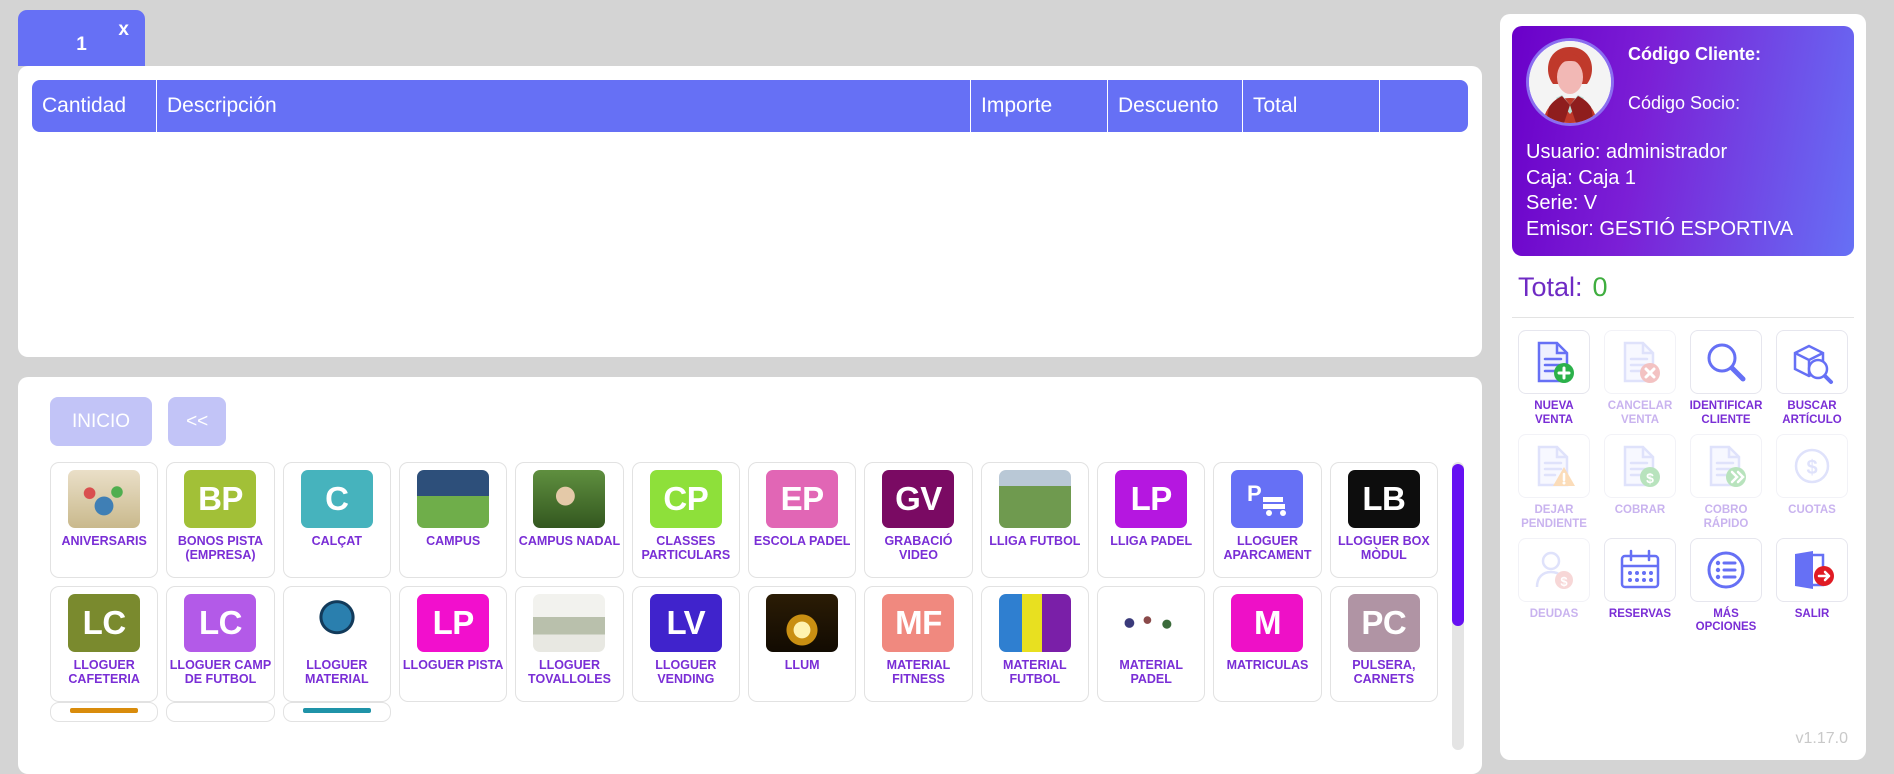  What do you see at coordinates (94, 106) in the screenshot?
I see `column-header-cantidad: Cantidad` at bounding box center [94, 106].